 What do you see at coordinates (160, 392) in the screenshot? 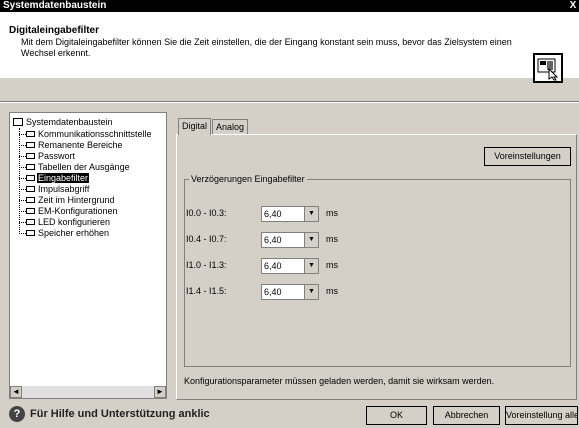
I see `scroll-right-button: ►` at bounding box center [160, 392].